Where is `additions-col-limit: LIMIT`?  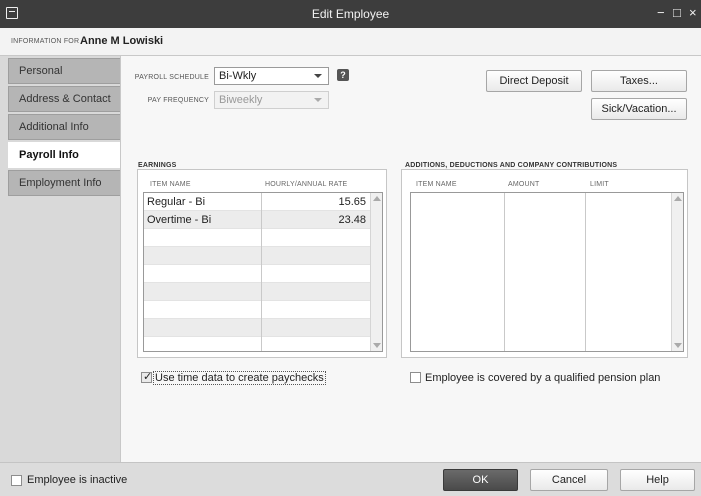 additions-col-limit: LIMIT is located at coordinates (599, 184).